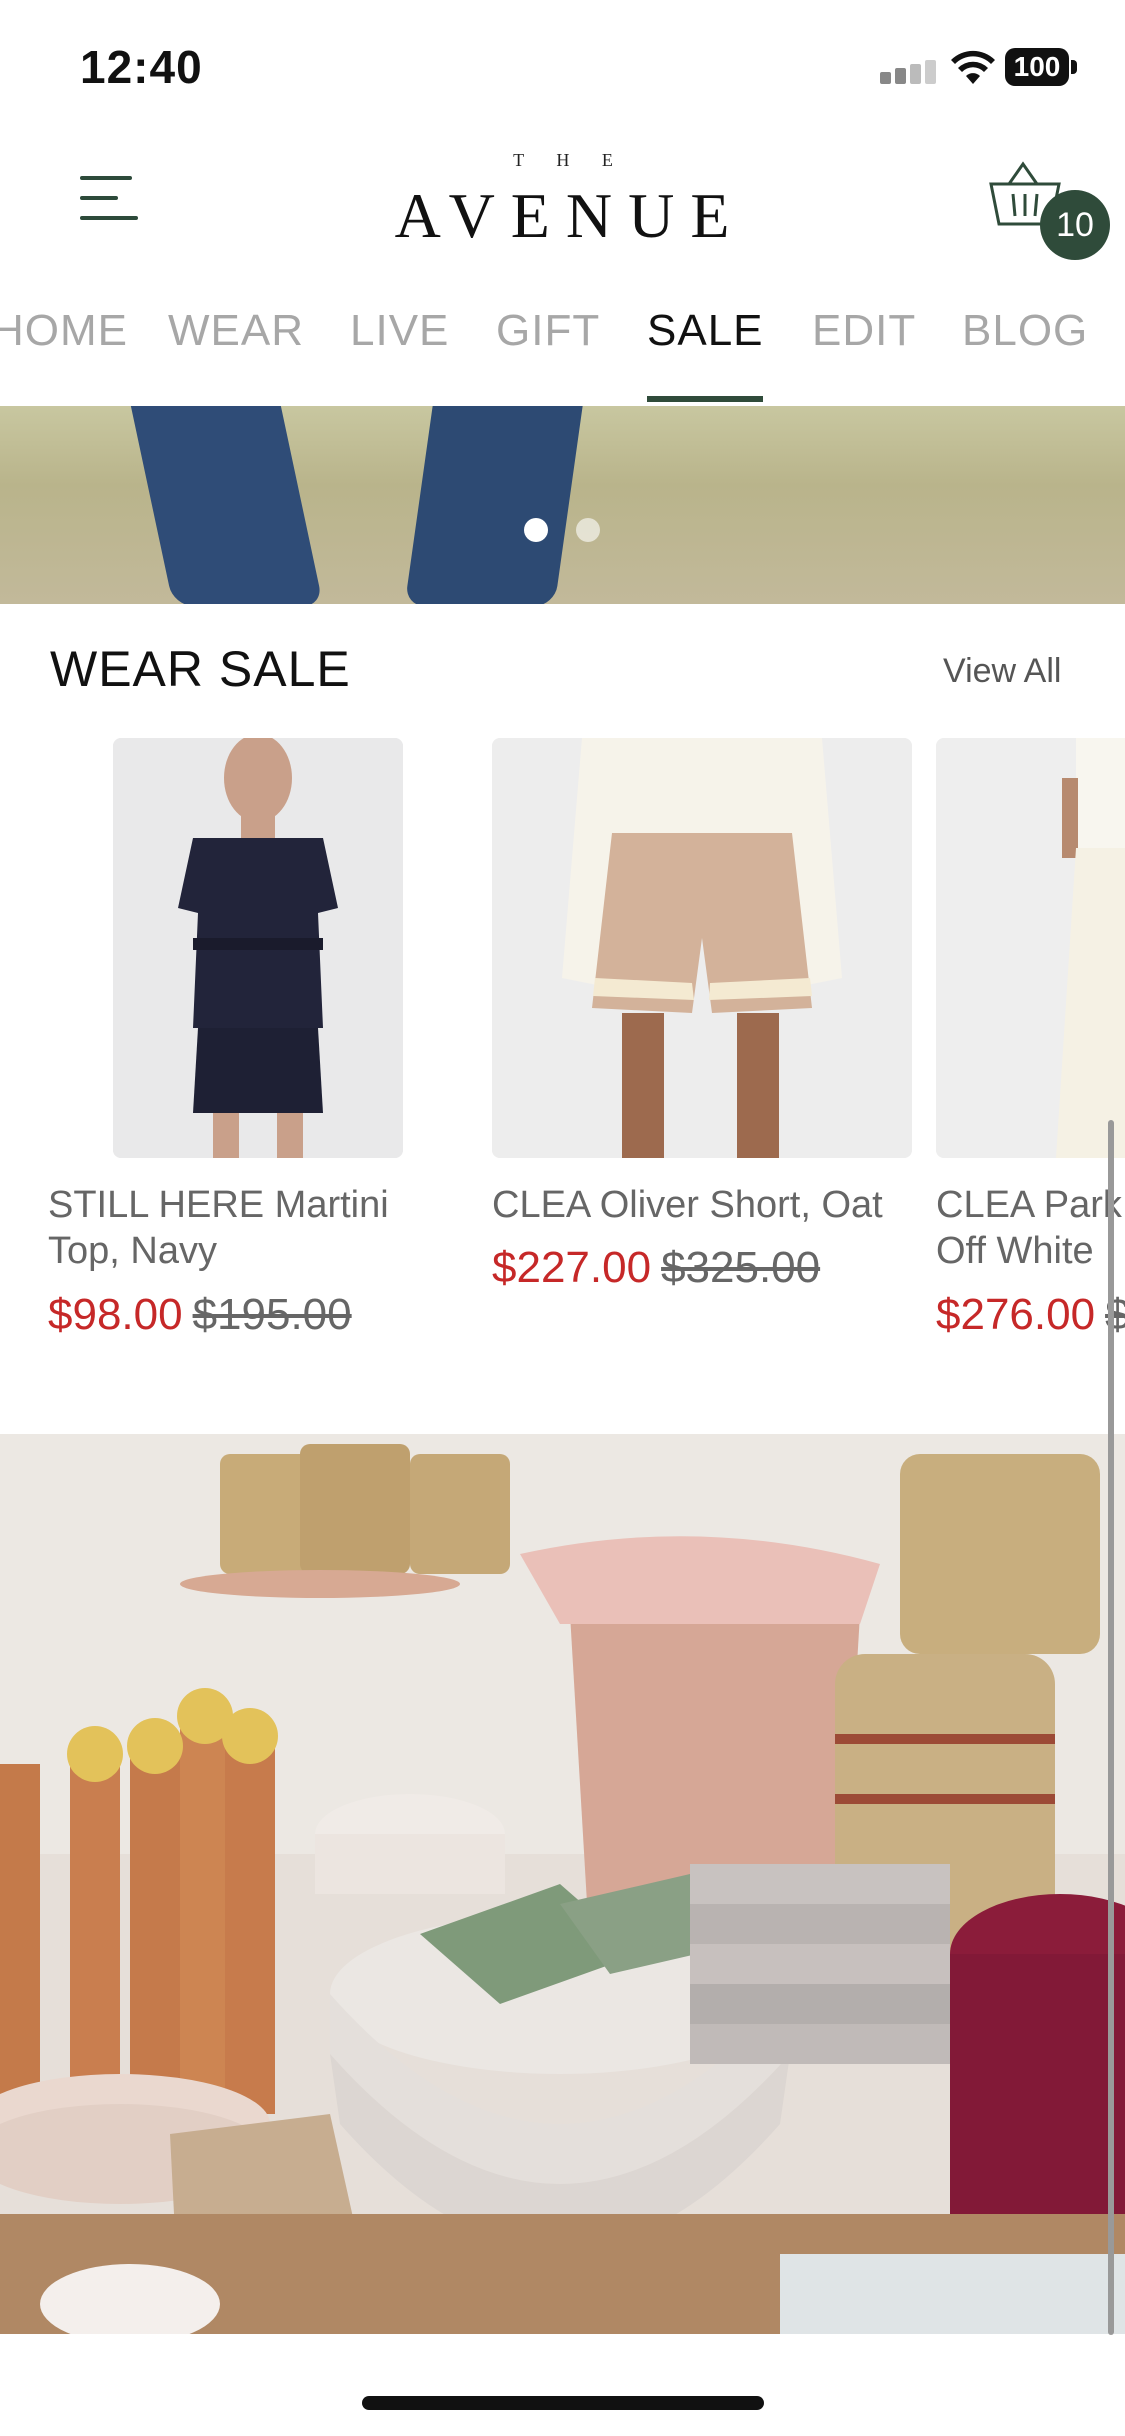 The width and height of the screenshot is (1125, 2436). I want to click on product-name-line: CLEA Park, so click(1029, 1205).